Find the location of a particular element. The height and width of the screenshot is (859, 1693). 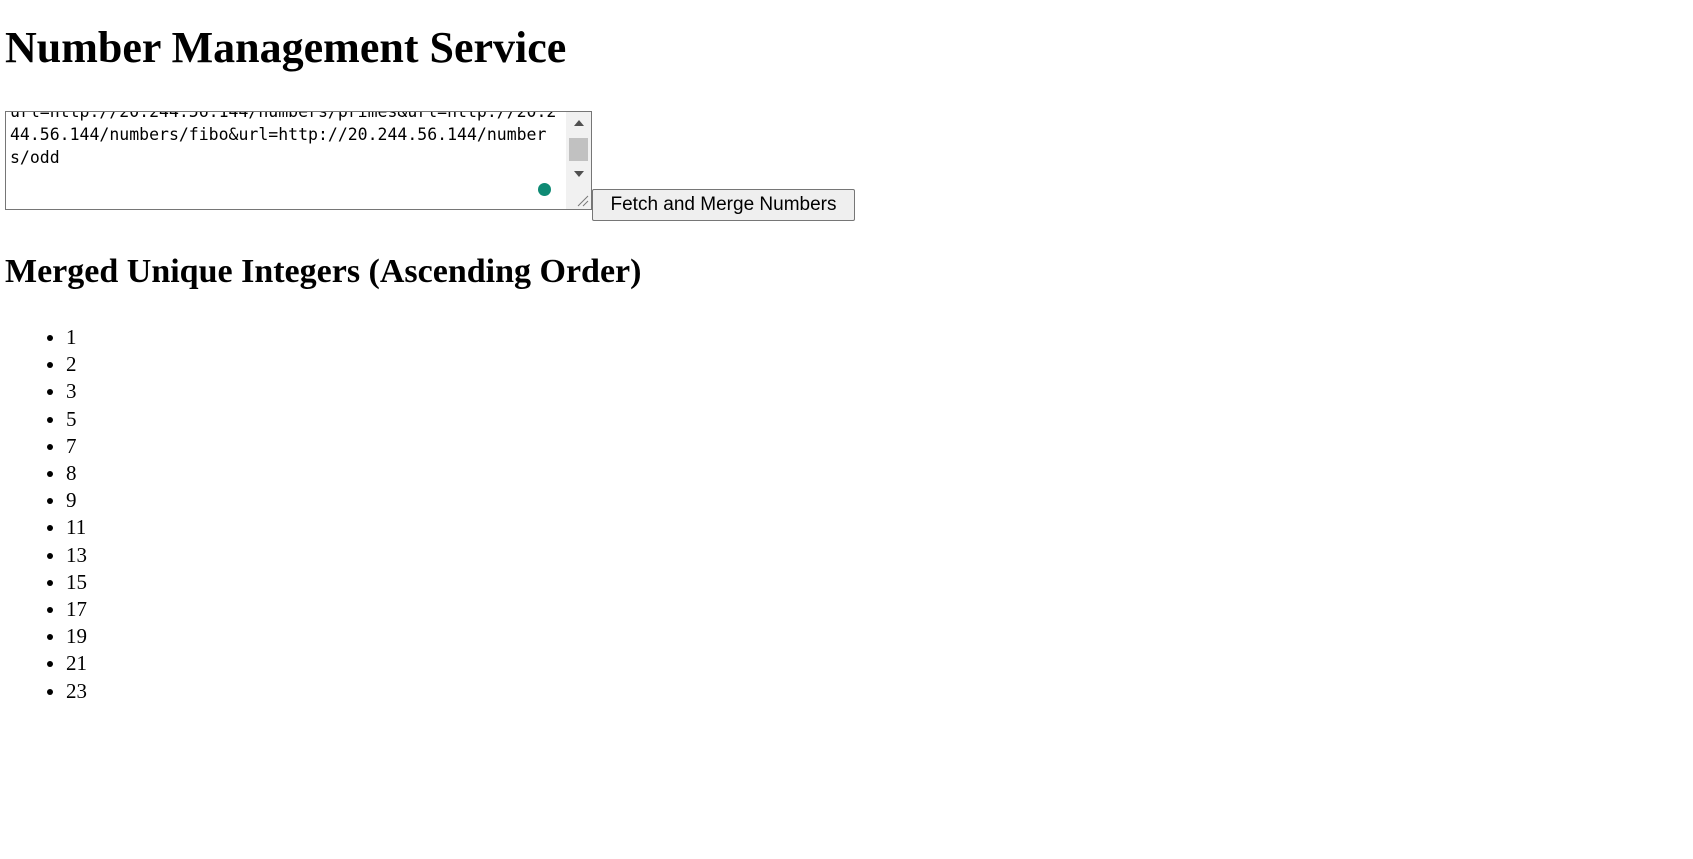

list-item: 21 is located at coordinates (76, 663).